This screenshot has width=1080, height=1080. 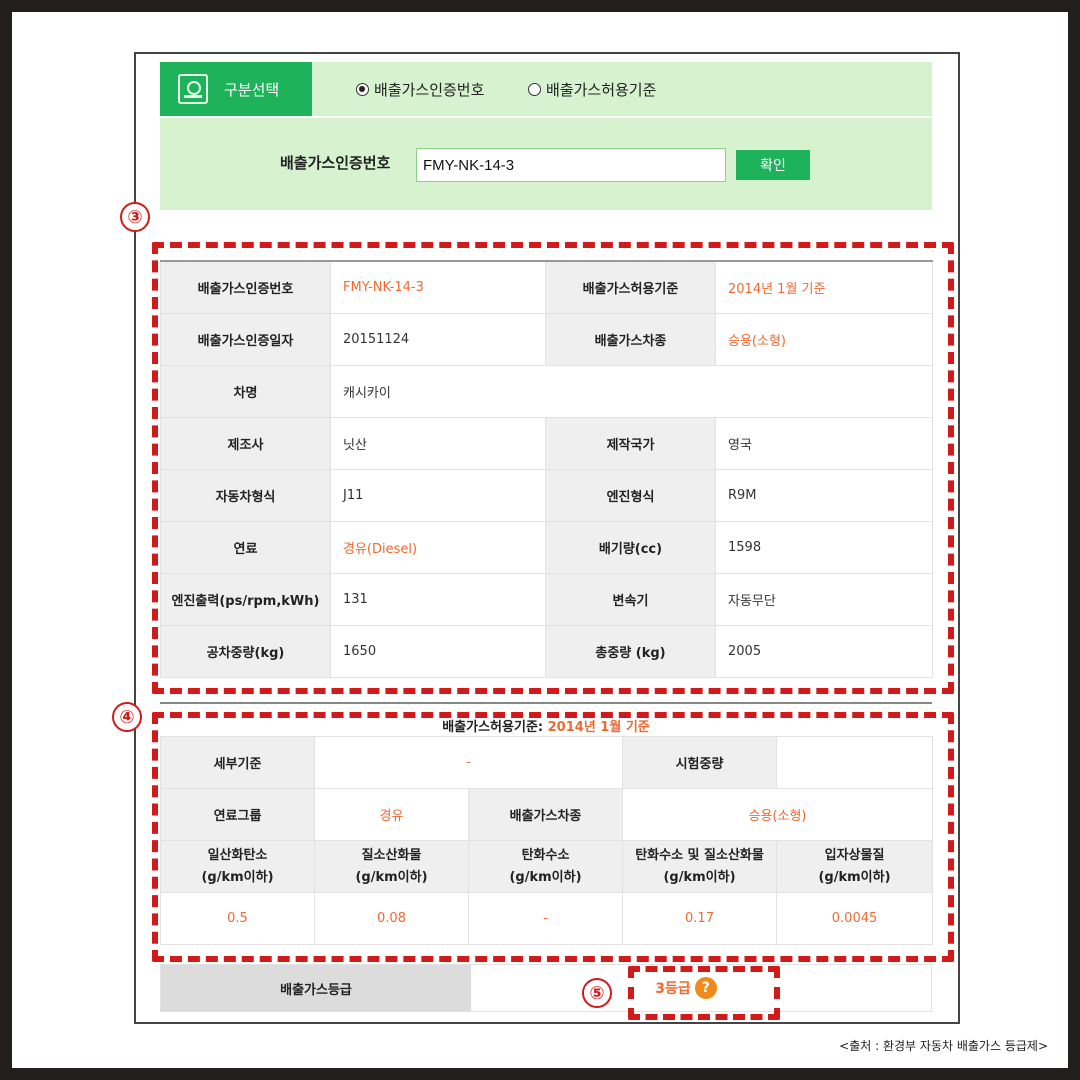 What do you see at coordinates (534, 89) in the screenshot?
I see `radio-unselected-icon` at bounding box center [534, 89].